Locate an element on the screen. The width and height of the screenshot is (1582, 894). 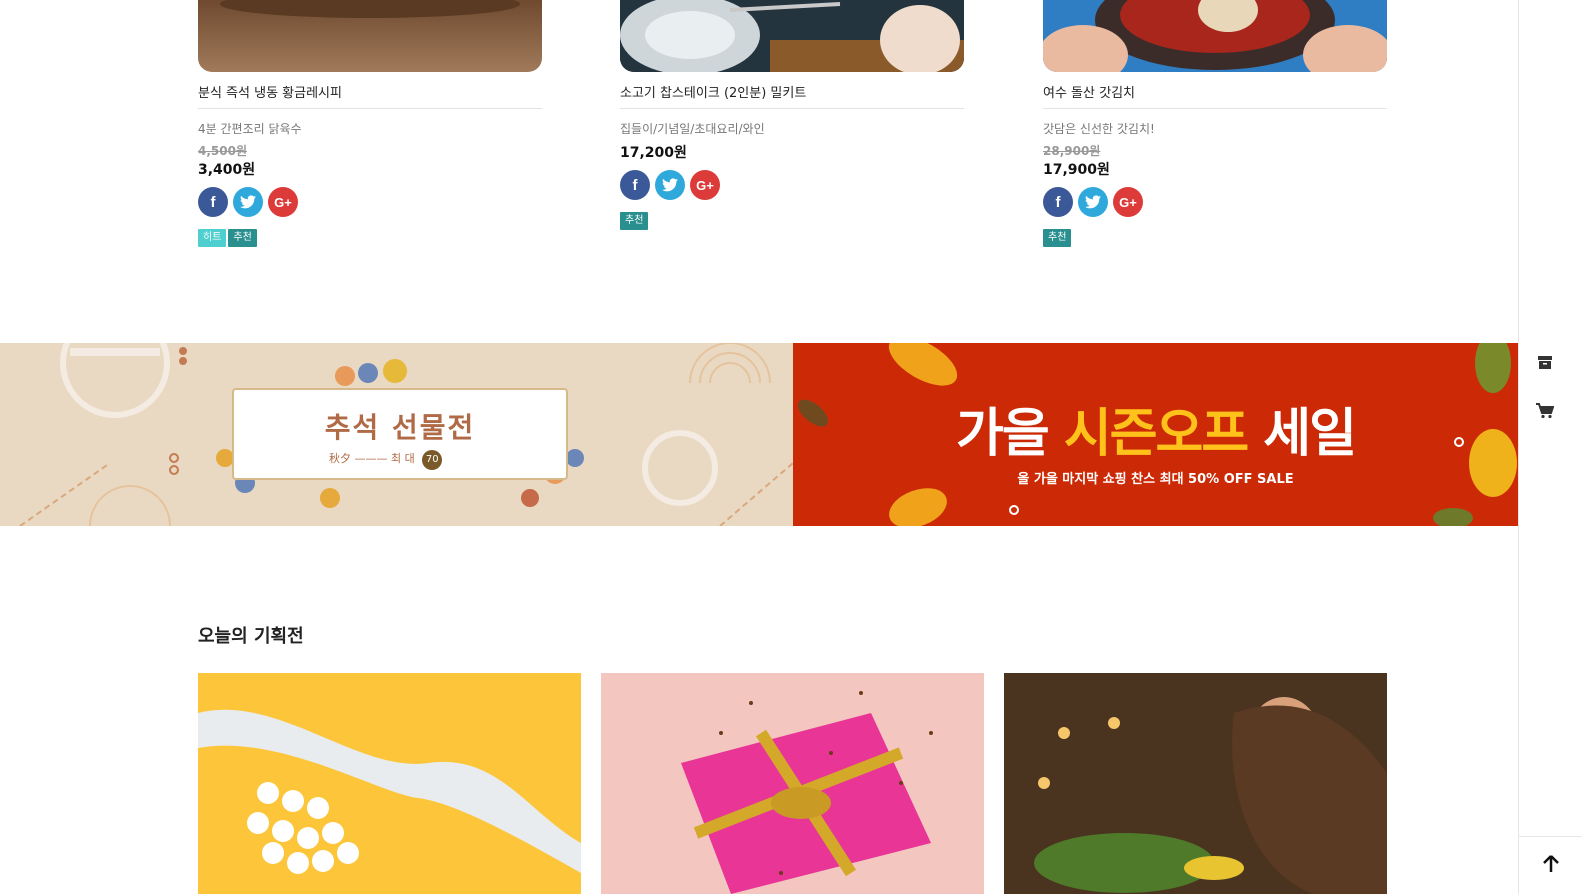
badge-group: 히트 추천 is located at coordinates (227, 238).